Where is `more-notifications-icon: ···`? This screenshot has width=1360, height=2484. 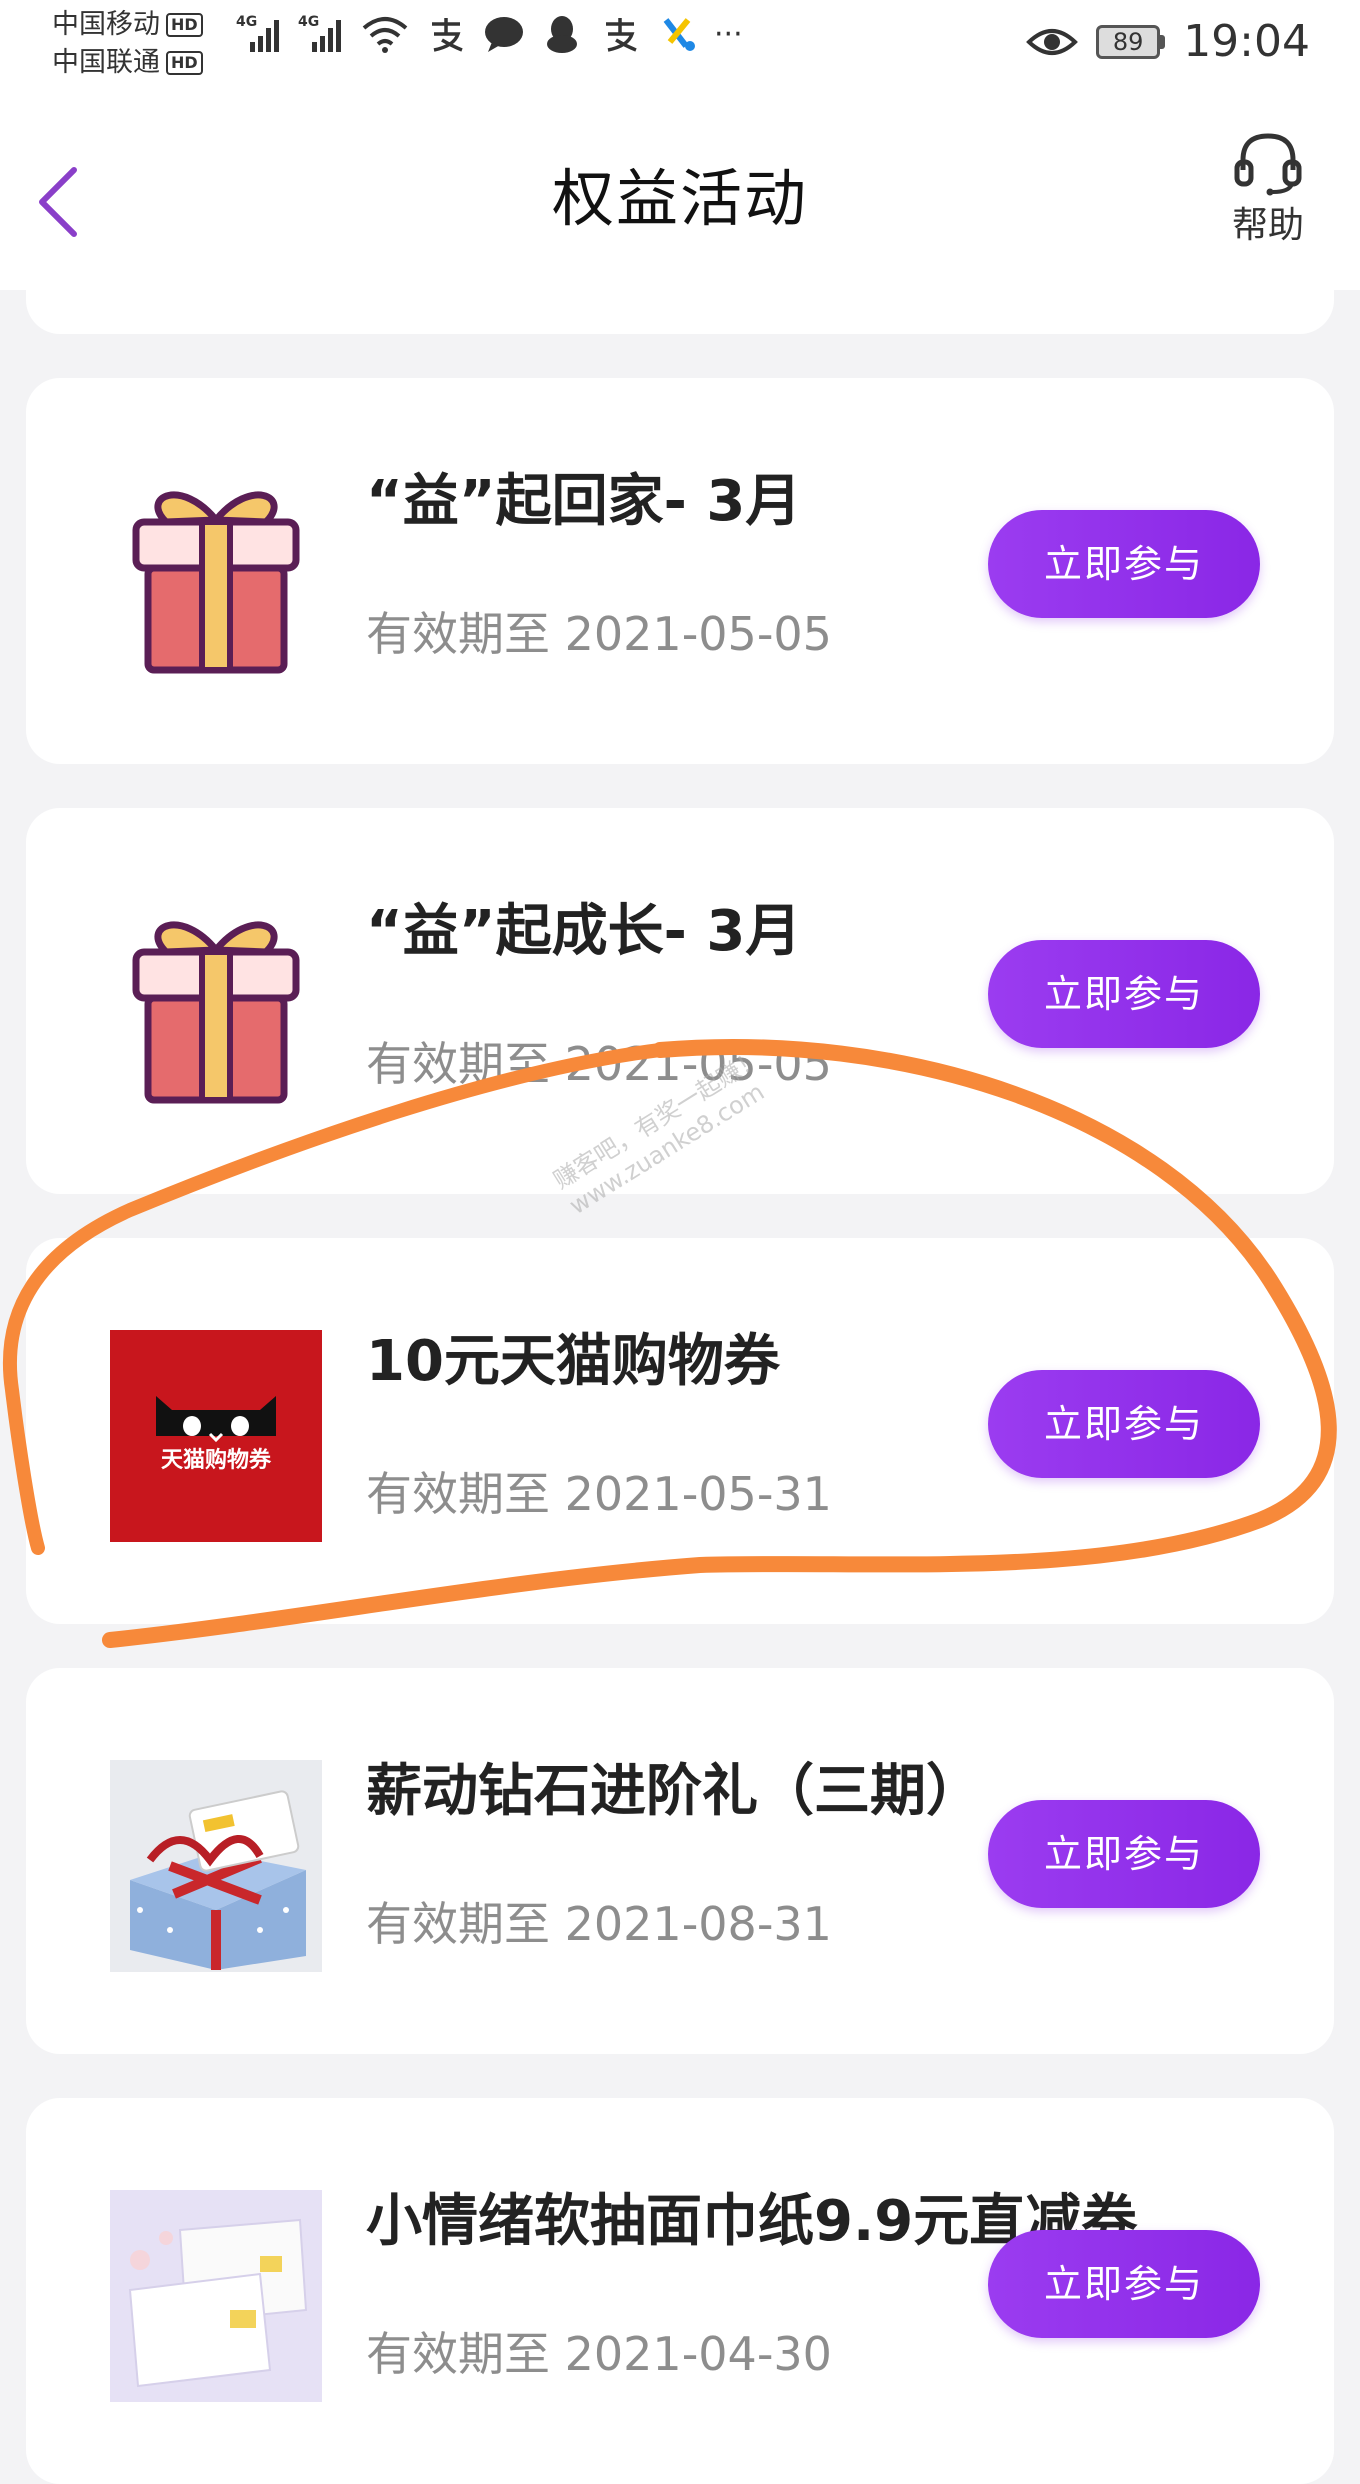 more-notifications-icon: ··· is located at coordinates (728, 34).